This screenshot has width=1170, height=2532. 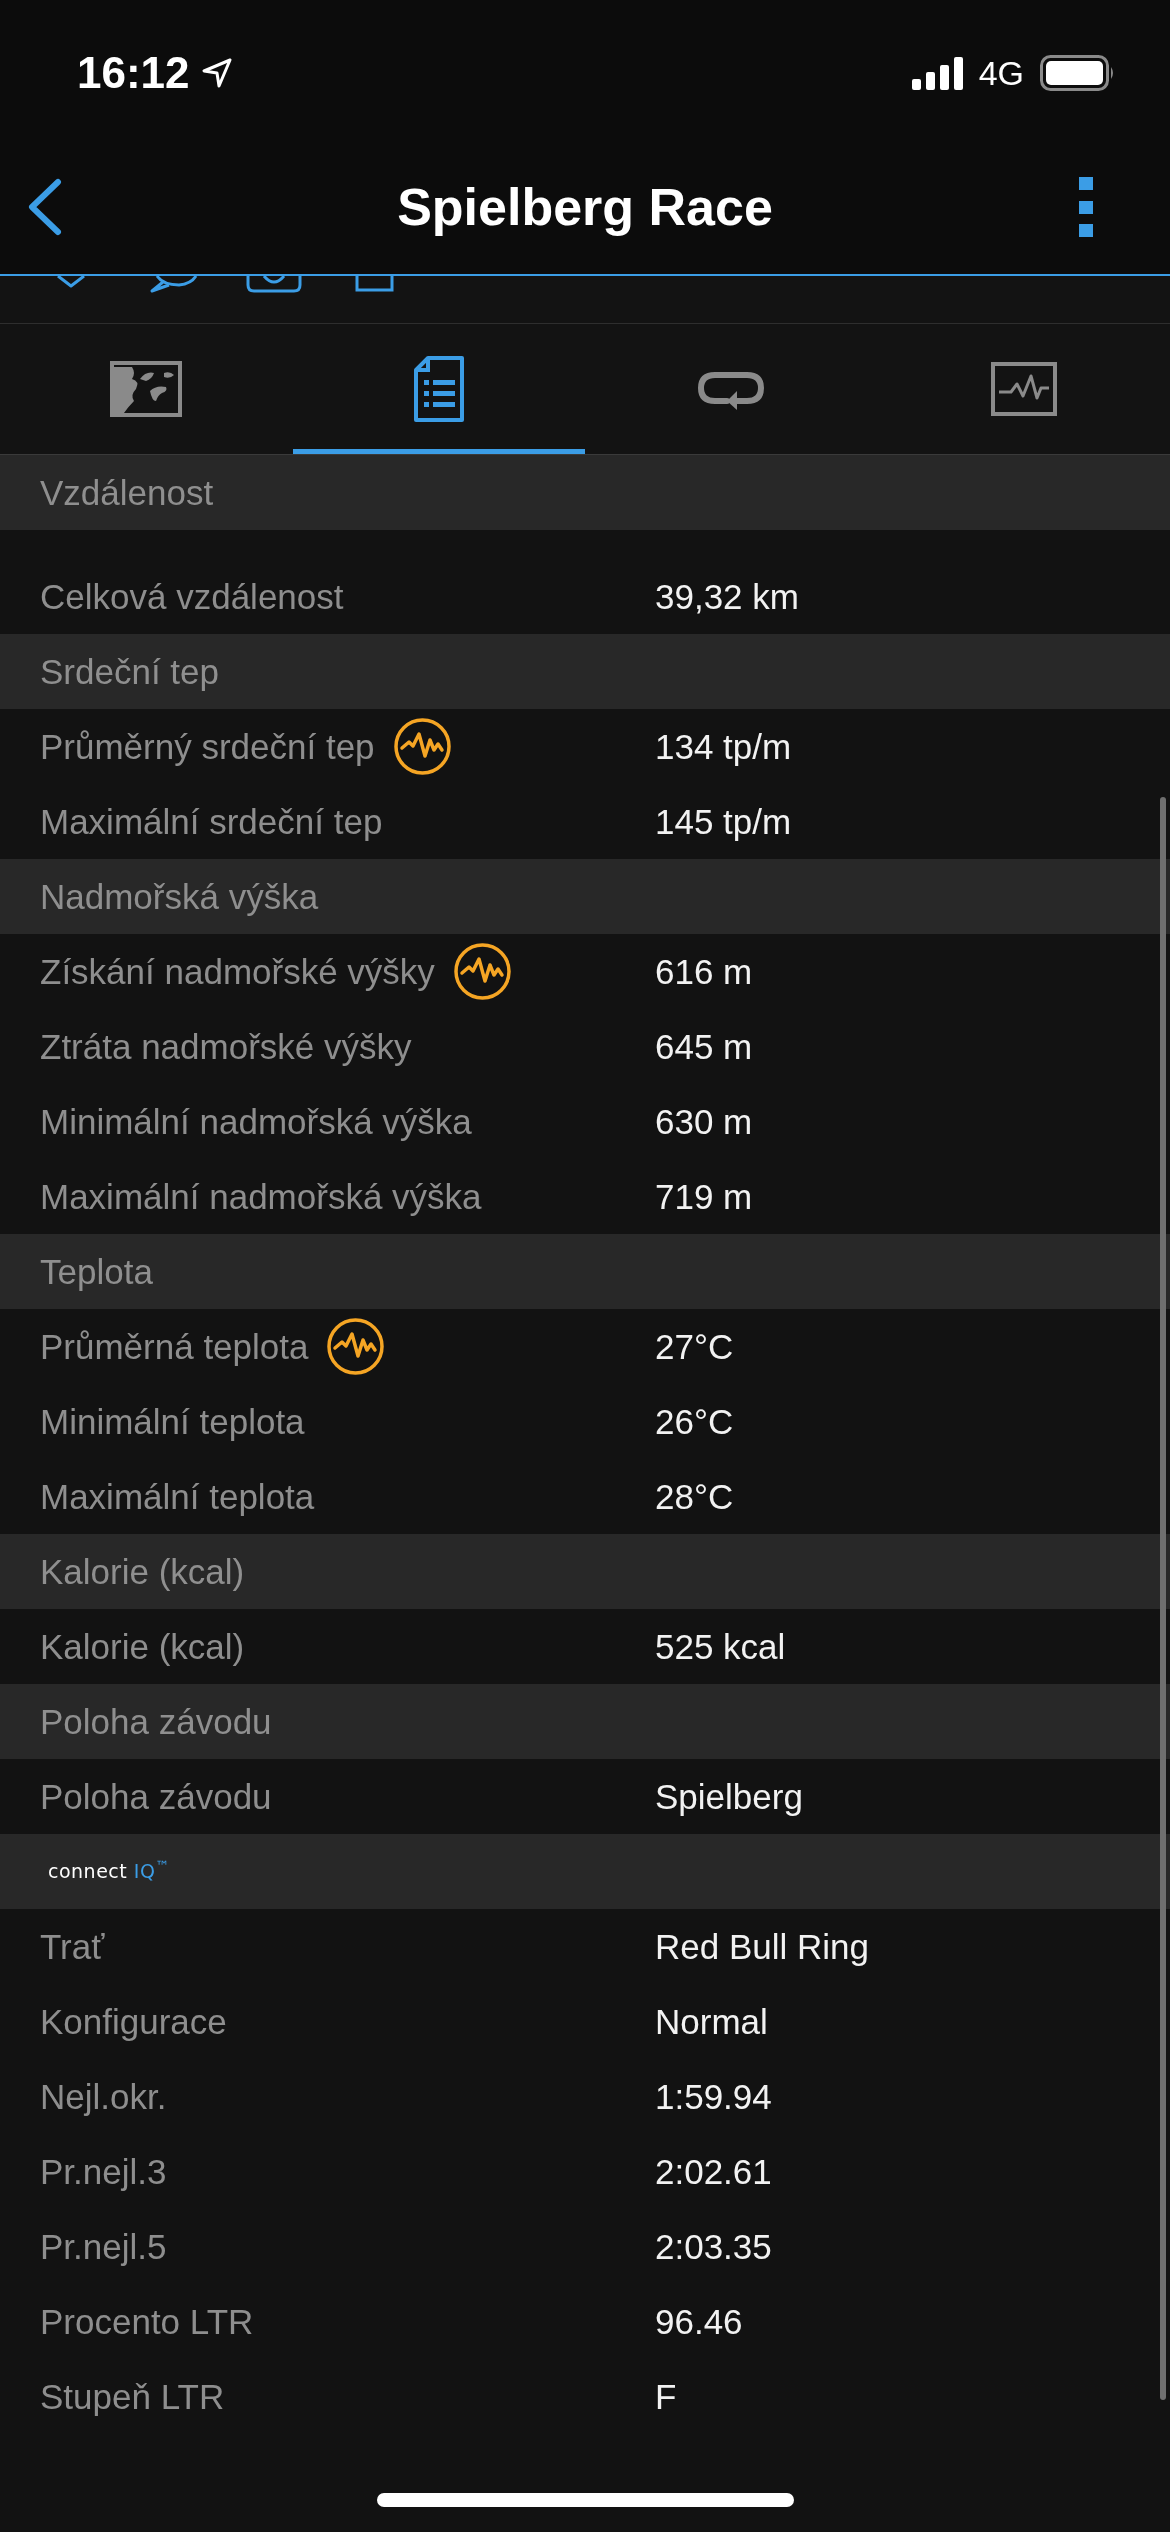 I want to click on section-header: Teplota, so click(x=585, y=1271).